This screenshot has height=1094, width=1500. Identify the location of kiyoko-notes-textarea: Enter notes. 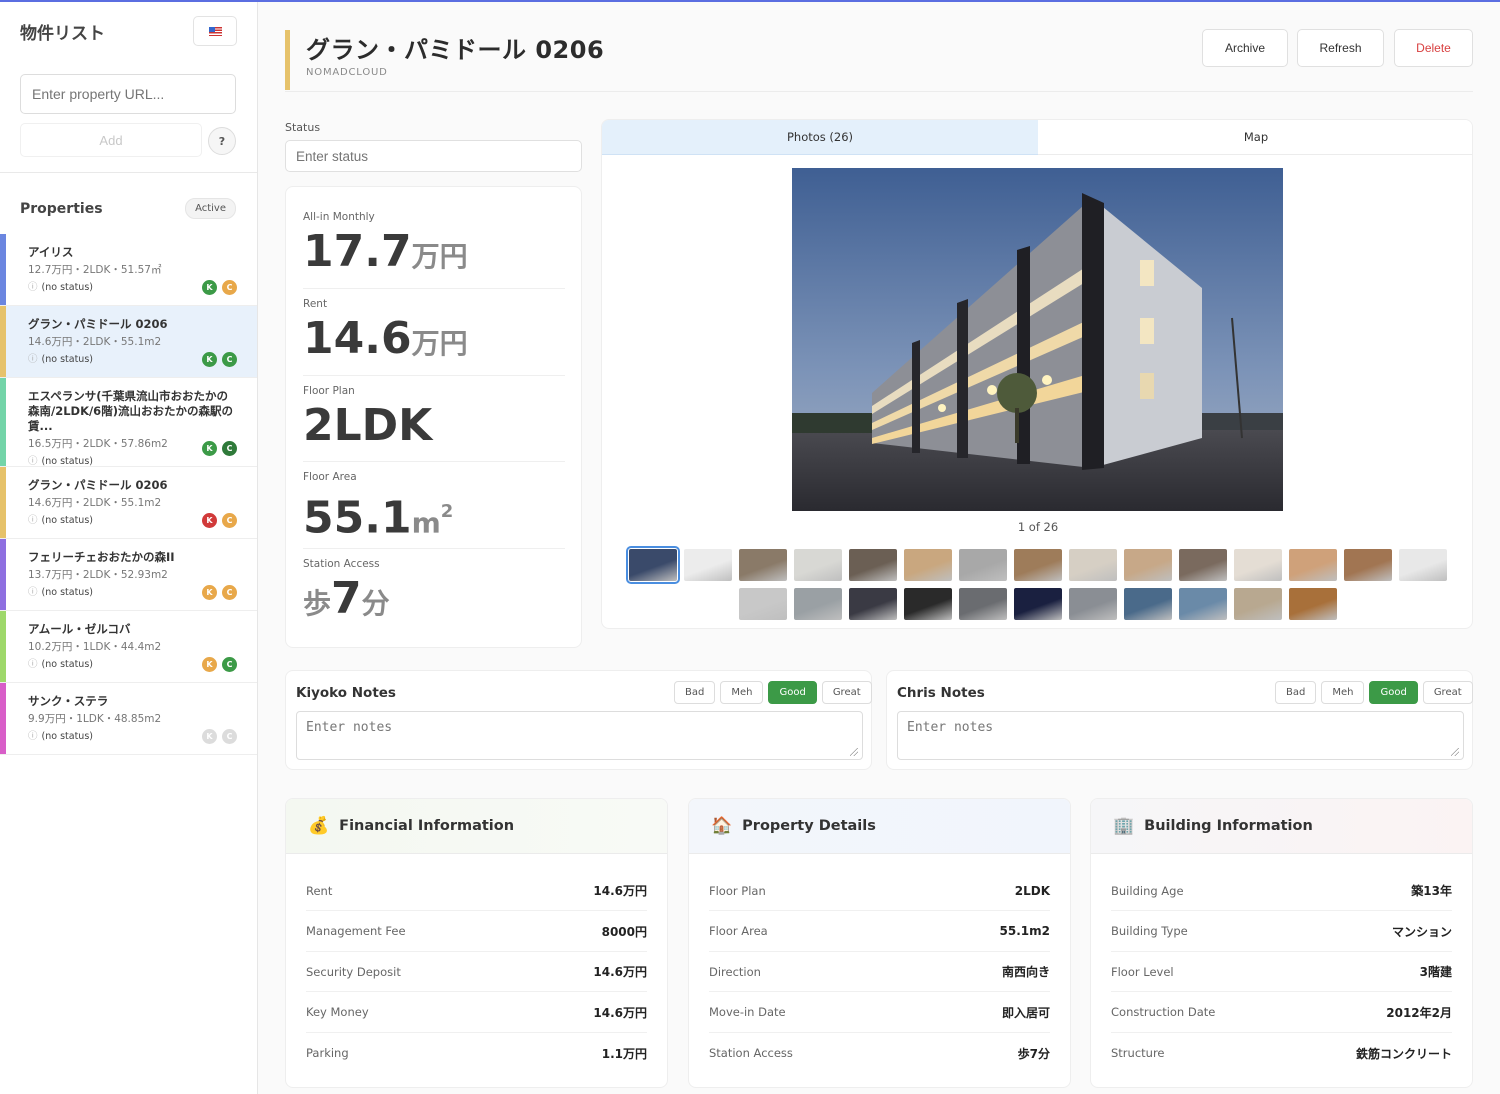
(579, 735).